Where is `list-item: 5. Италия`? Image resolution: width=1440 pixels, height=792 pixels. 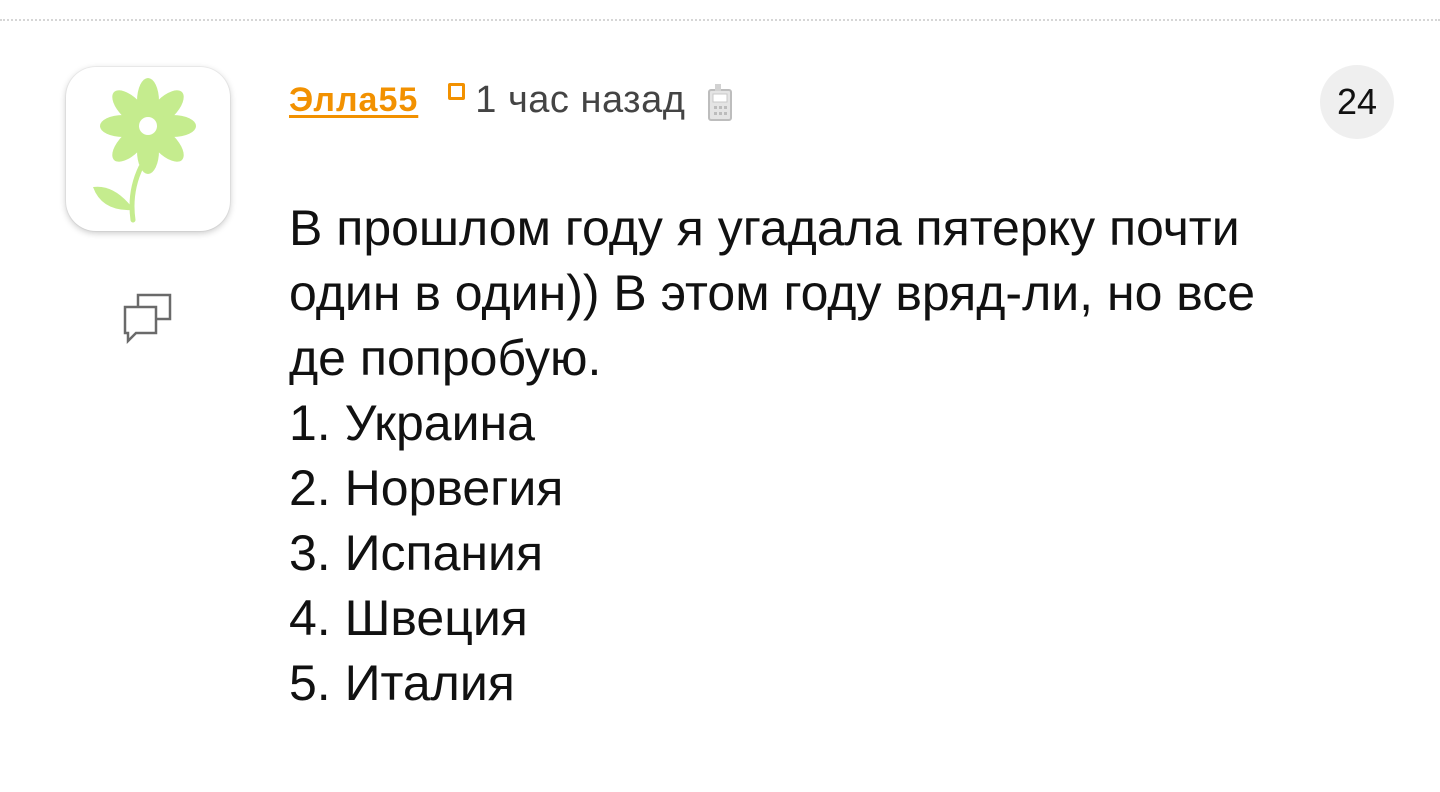
list-item: 5. Италия is located at coordinates (402, 683).